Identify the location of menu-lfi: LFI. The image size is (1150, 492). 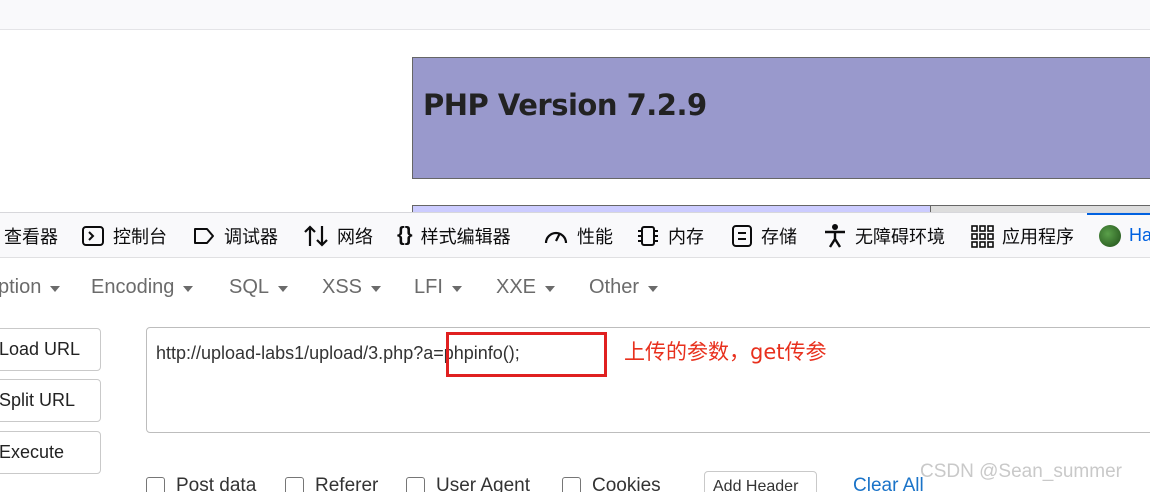
(438, 287).